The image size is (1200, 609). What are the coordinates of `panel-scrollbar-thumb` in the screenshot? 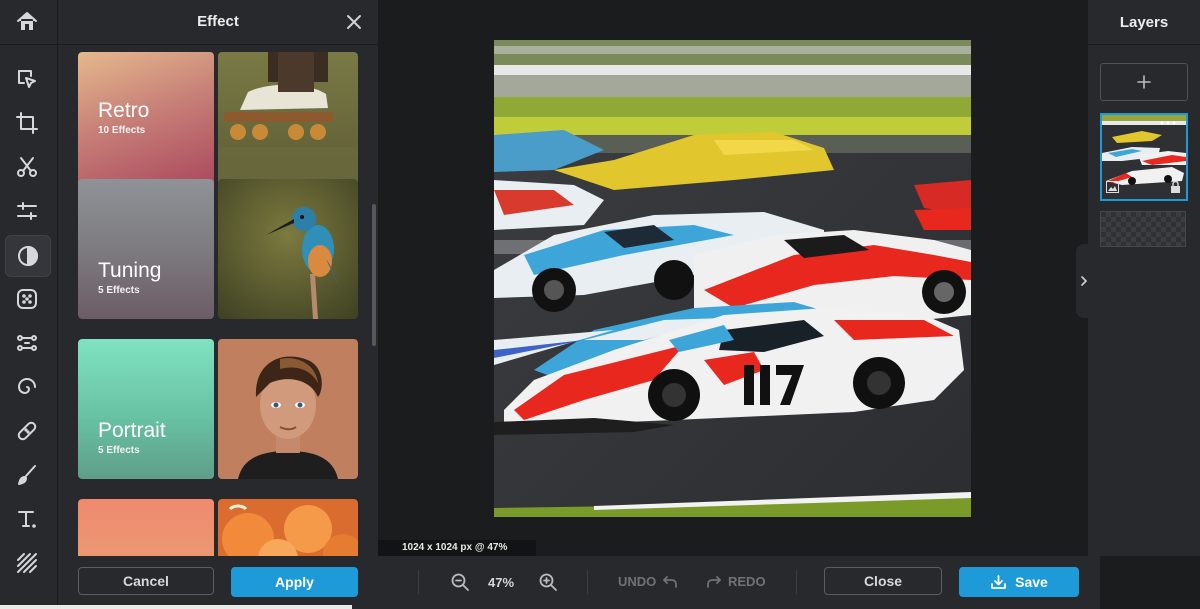 It's located at (374, 275).